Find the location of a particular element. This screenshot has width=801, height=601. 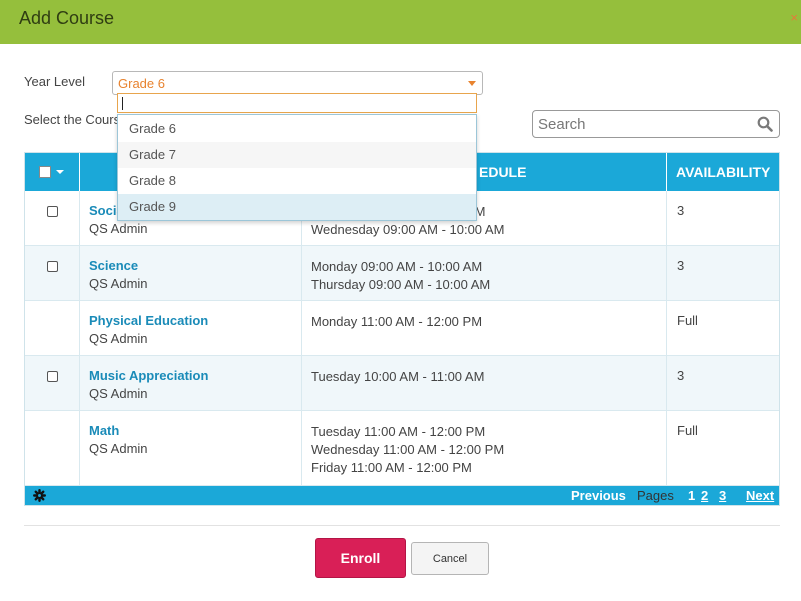

select-all-dropdown-icon is located at coordinates (60, 172).